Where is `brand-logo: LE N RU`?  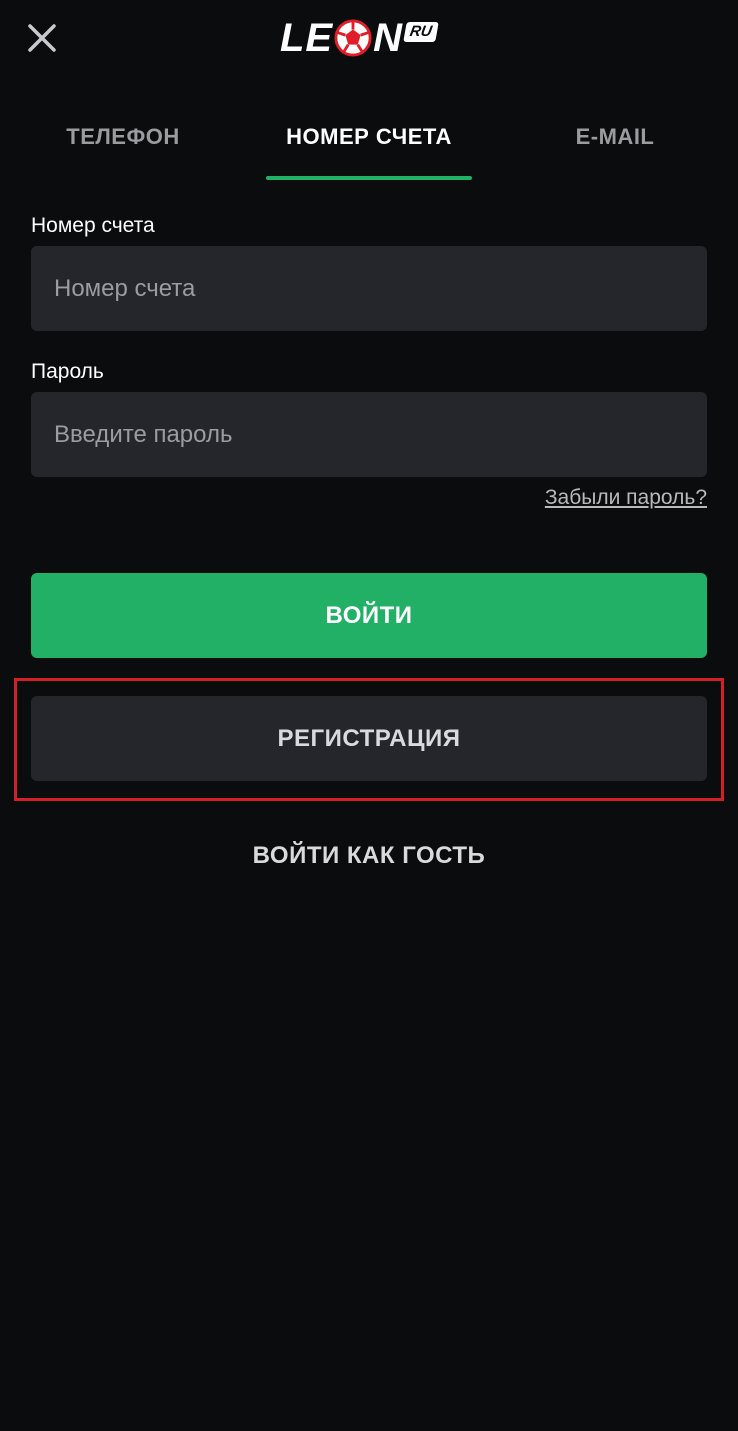 brand-logo: LE N RU is located at coordinates (359, 38).